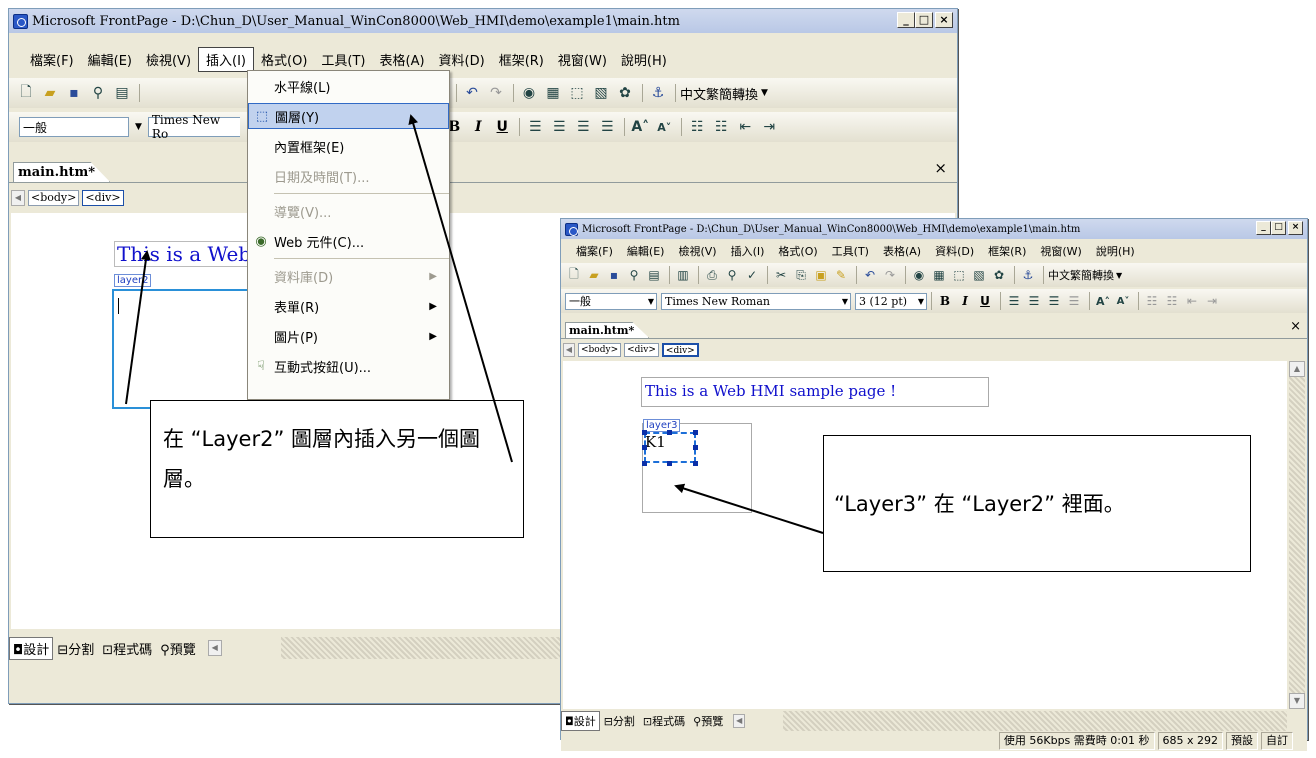  I want to click on maximize-button: □, so click(924, 20).